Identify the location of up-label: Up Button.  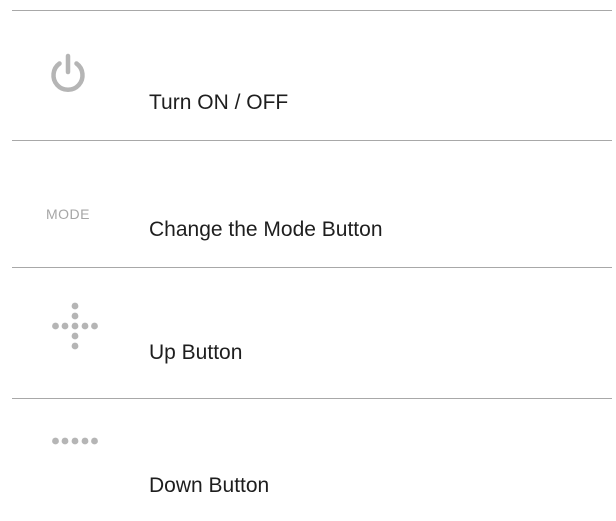
(196, 352).